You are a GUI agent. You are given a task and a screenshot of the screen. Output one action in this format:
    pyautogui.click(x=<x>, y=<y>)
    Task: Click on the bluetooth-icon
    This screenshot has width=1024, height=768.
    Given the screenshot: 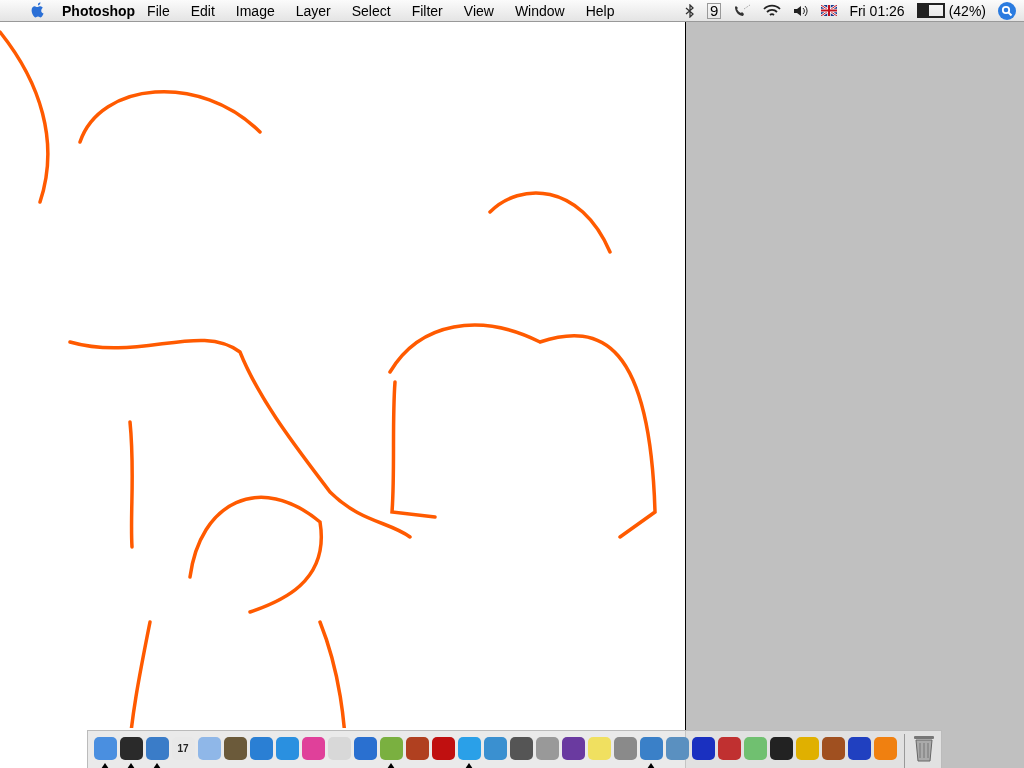 What is the action you would take?
    pyautogui.click(x=690, y=10)
    